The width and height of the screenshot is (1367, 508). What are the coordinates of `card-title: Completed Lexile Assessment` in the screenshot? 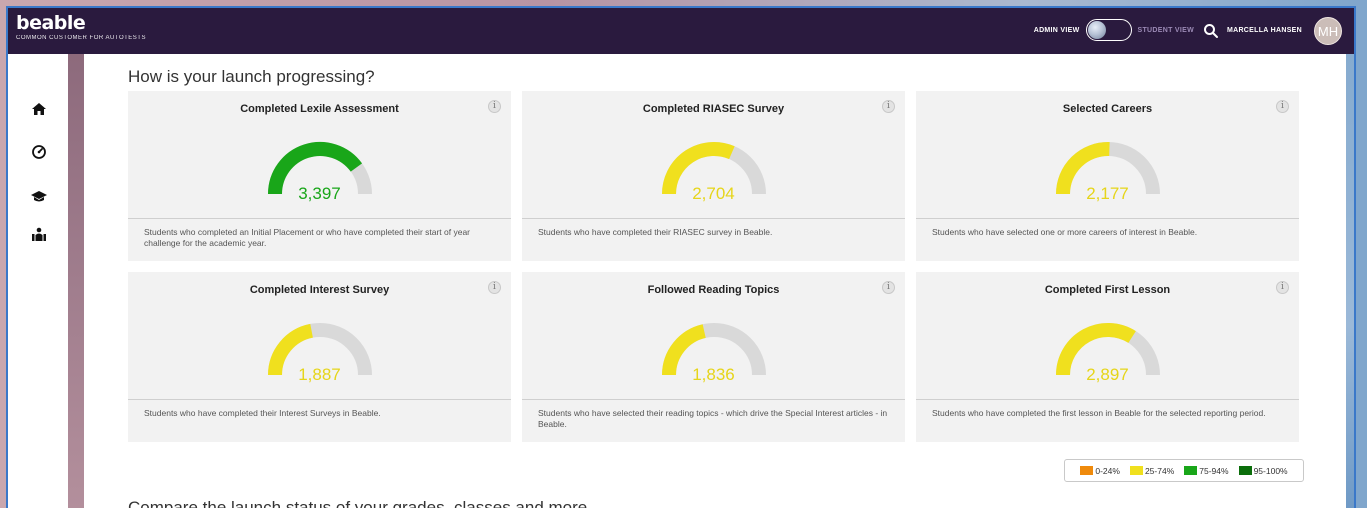 It's located at (319, 109).